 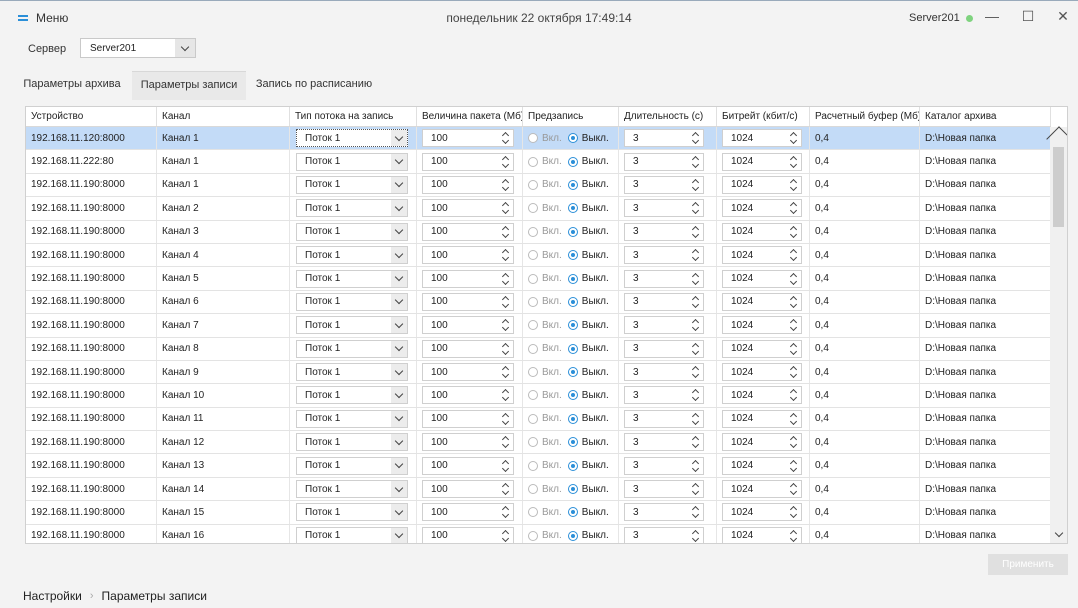 I want to click on minimize-button: —, so click(x=992, y=16).